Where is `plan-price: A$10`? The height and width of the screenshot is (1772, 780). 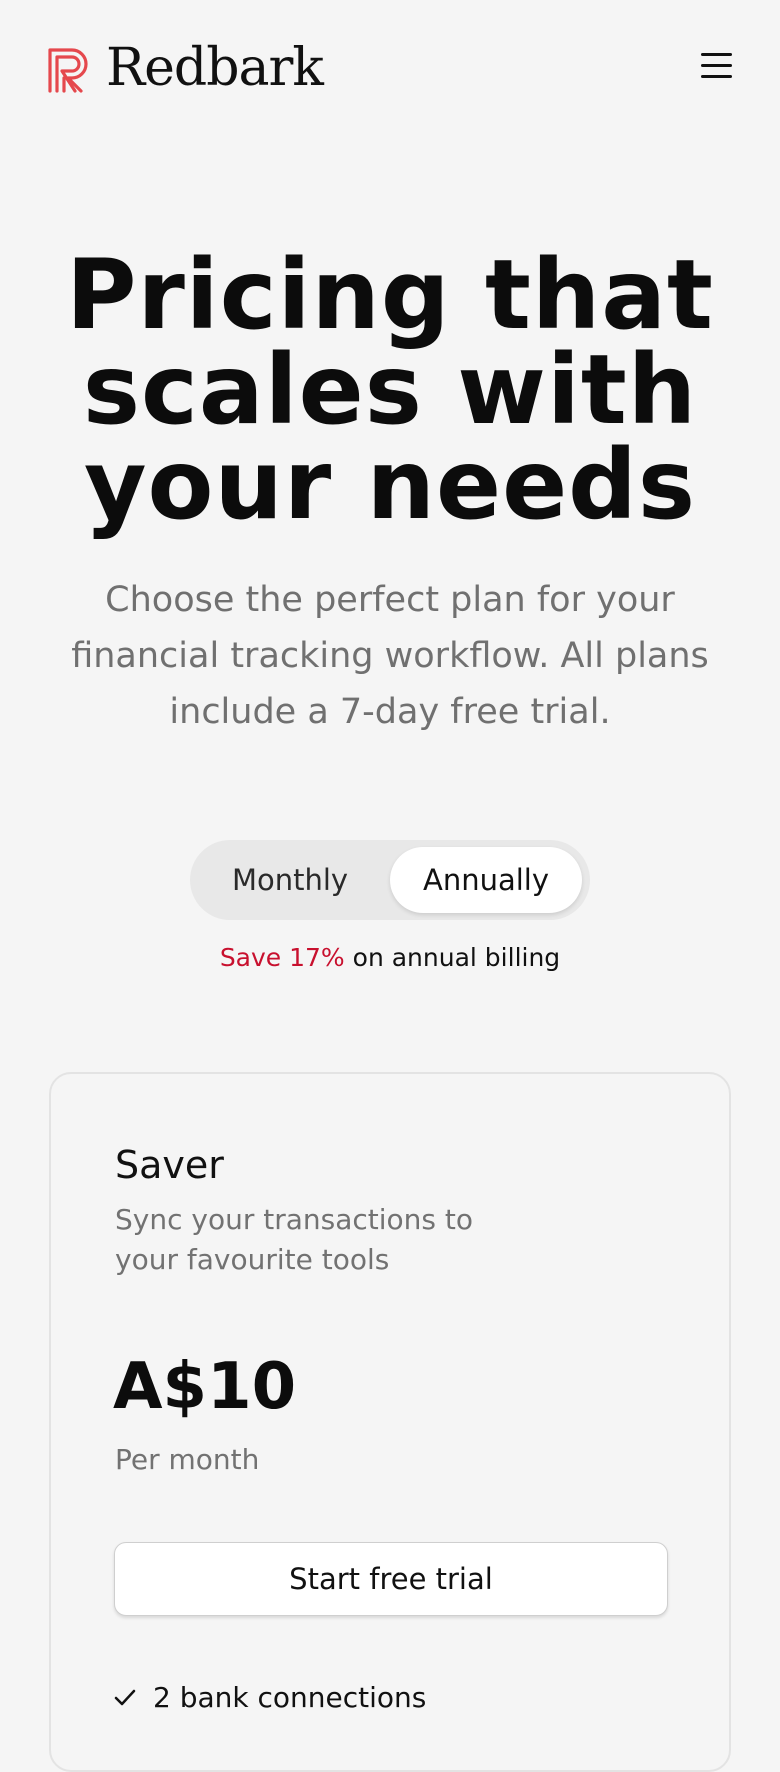
plan-price: A$10 is located at coordinates (205, 1387).